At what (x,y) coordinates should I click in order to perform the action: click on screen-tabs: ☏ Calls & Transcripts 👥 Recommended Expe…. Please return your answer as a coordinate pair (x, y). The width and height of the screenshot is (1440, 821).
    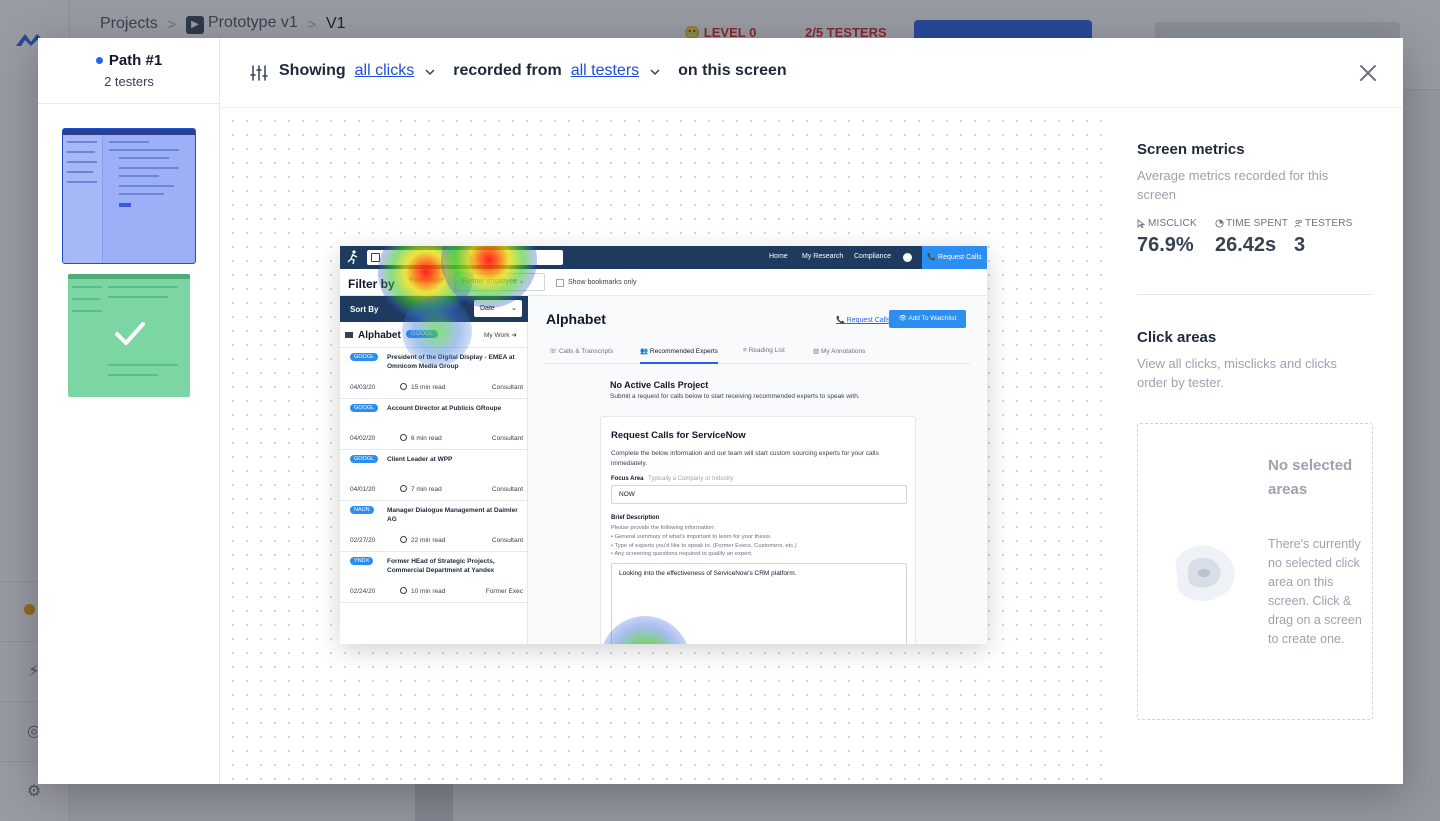
    Looking at the image, I should click on (757, 353).